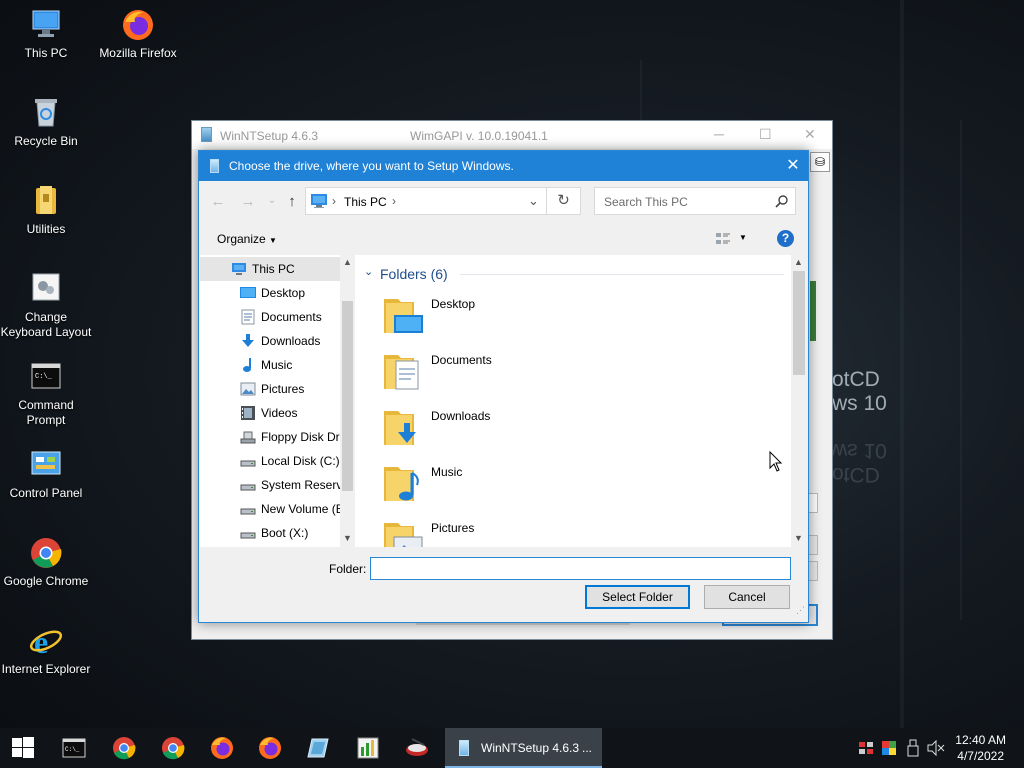 This screenshot has height=768, width=1024. I want to click on windows-start-icon, so click(25, 750).